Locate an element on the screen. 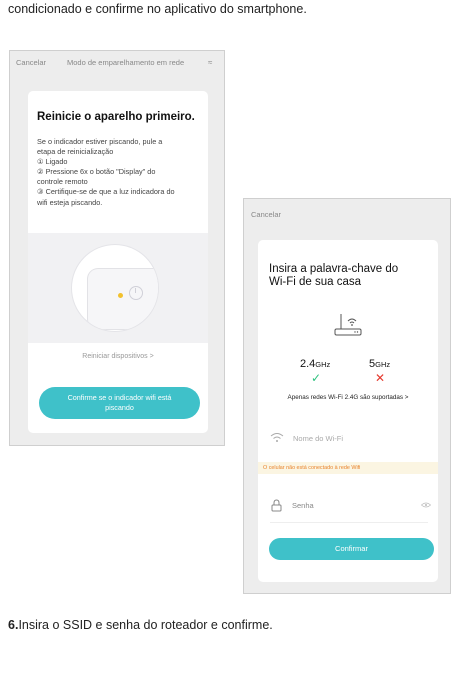 The width and height of the screenshot is (461, 677). support-note-link: Apenas redes Wi-Fi 2.4G são suportadas > is located at coordinates (348, 397).